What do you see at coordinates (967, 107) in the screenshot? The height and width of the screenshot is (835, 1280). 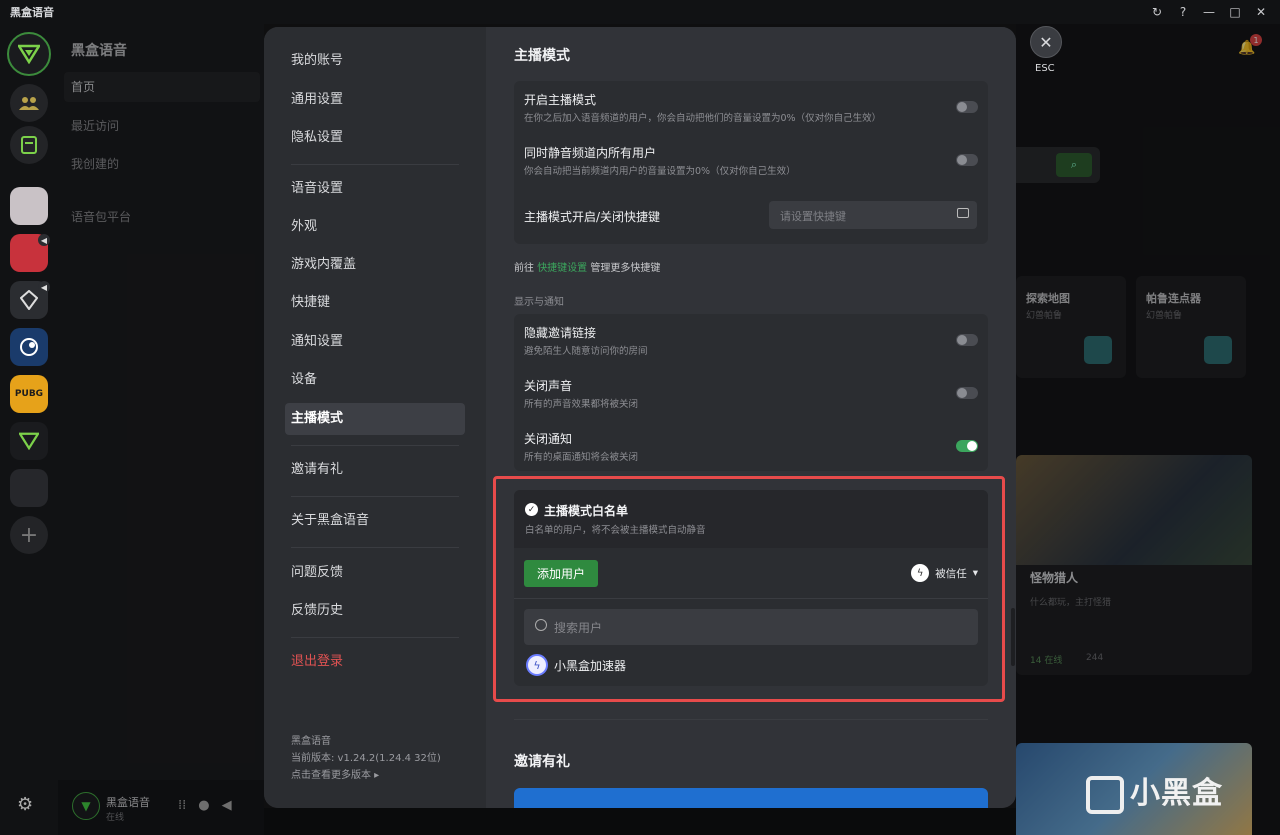 I see `streamer-mode-toggle` at bounding box center [967, 107].